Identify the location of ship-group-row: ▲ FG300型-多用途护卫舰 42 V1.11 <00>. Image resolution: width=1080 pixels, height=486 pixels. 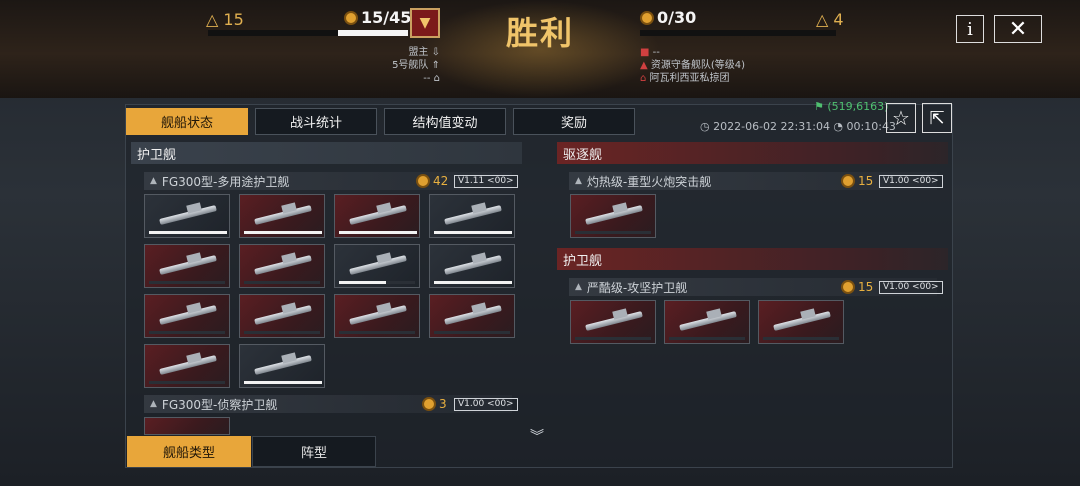
(331, 181).